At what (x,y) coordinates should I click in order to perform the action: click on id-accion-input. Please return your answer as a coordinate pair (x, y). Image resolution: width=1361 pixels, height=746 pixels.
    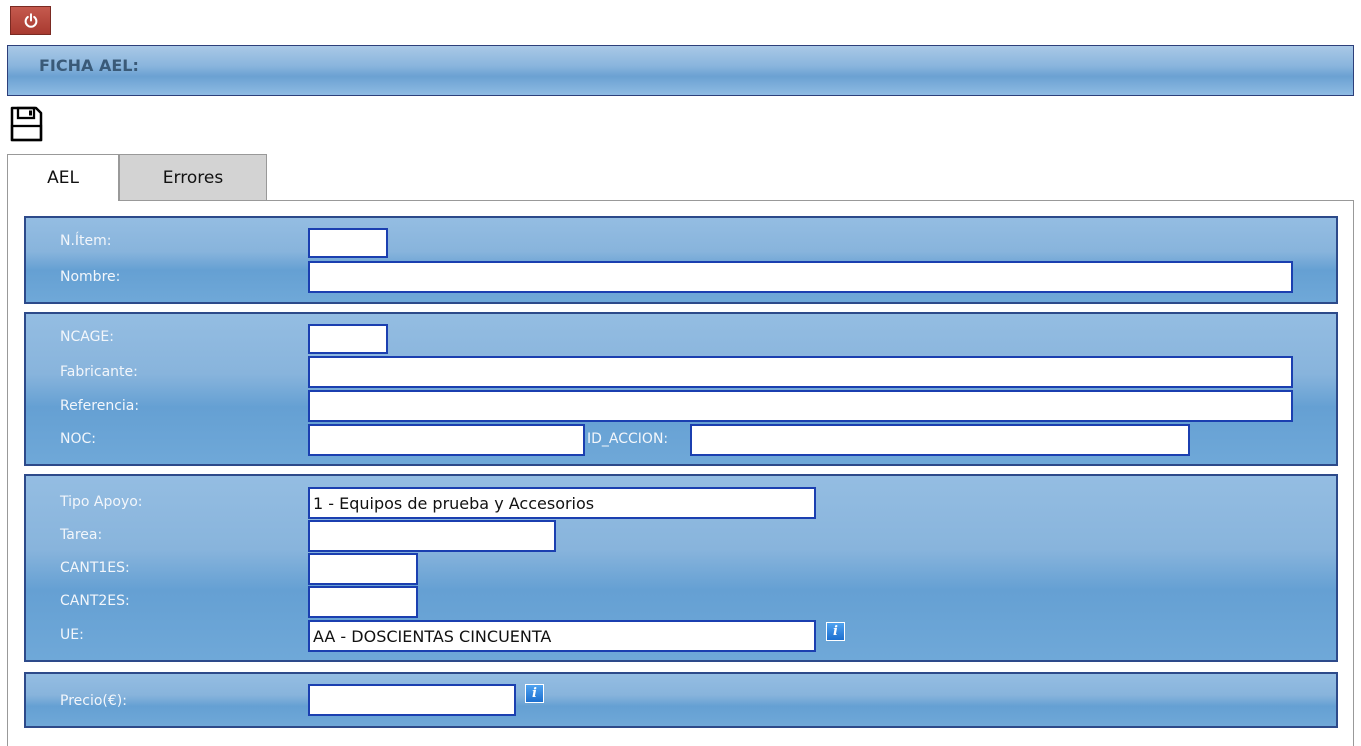
    Looking at the image, I should click on (940, 440).